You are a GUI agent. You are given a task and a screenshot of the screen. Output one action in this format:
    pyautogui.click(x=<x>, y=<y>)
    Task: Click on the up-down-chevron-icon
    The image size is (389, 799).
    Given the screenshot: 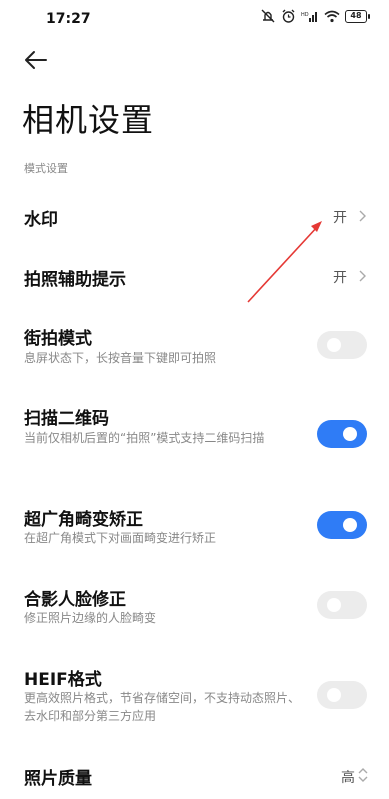 What is the action you would take?
    pyautogui.click(x=363, y=775)
    